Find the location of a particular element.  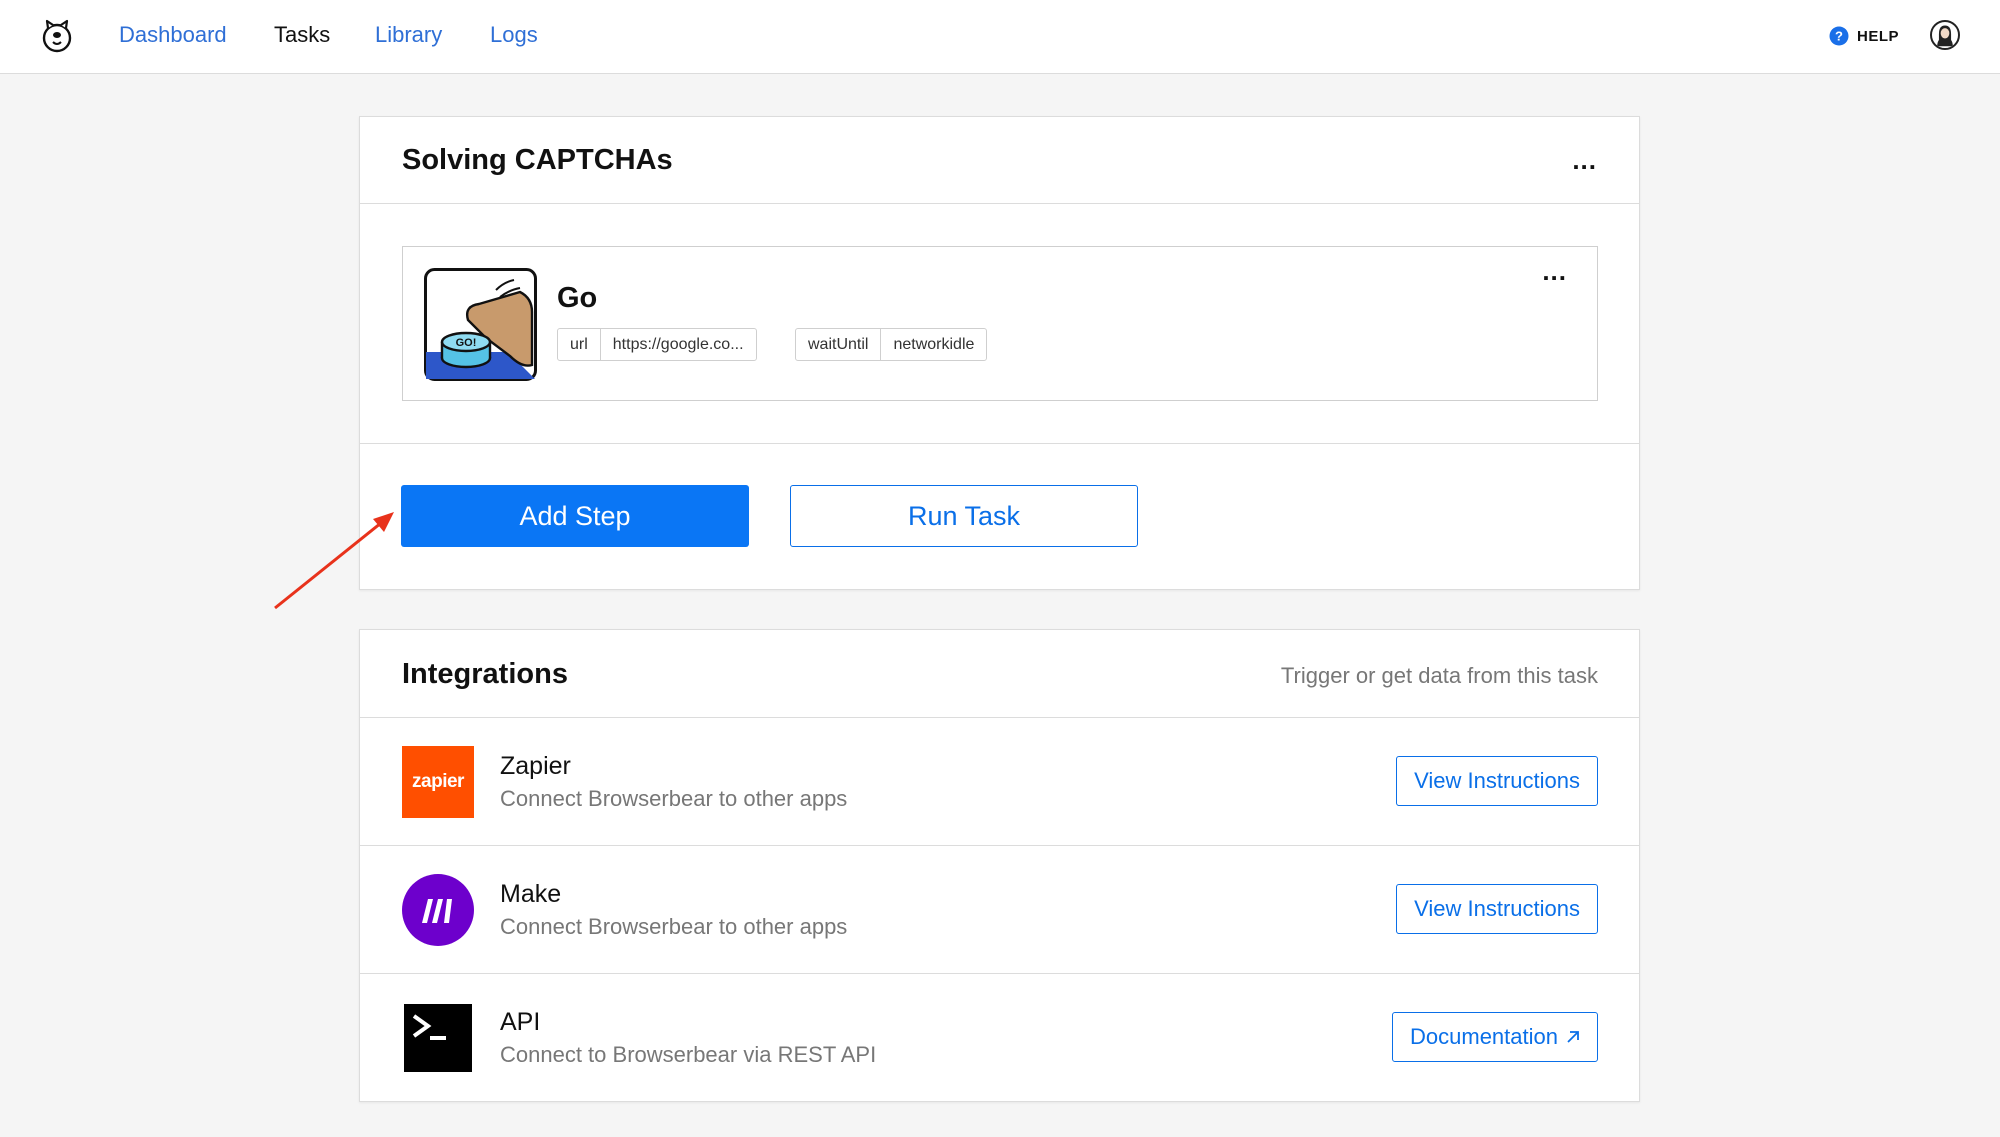

param-value: networkidle is located at coordinates (933, 344).